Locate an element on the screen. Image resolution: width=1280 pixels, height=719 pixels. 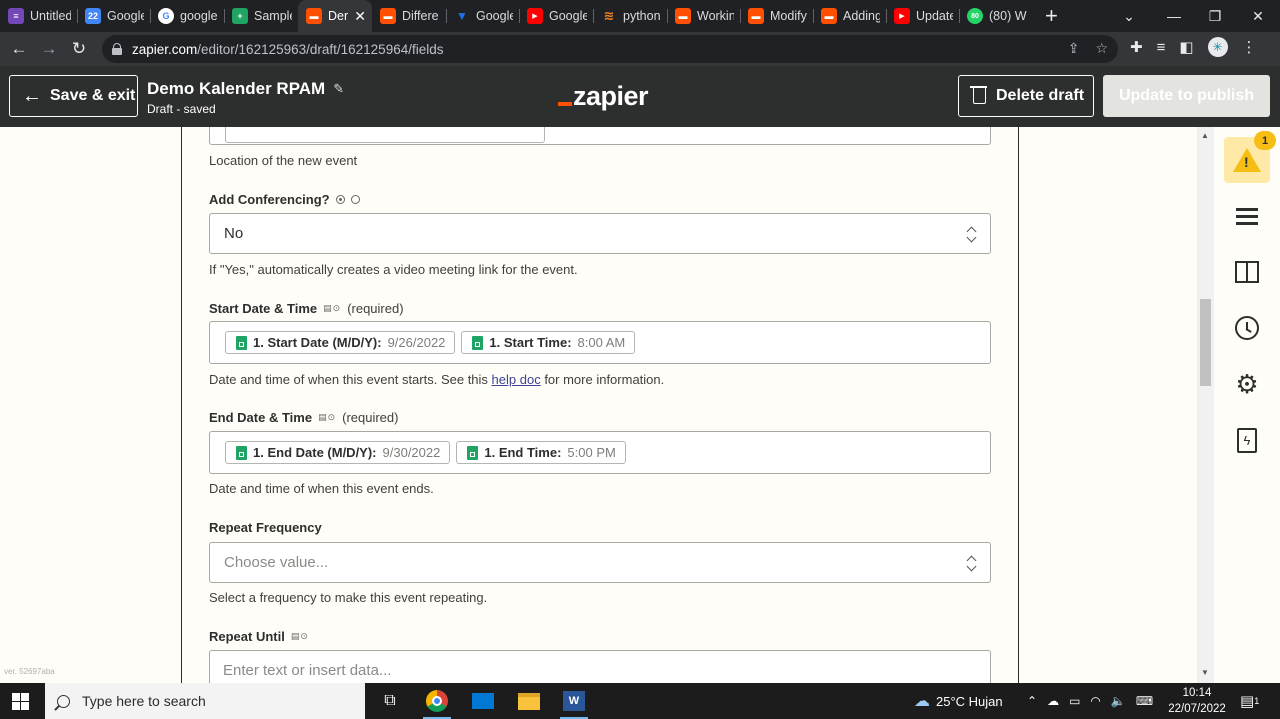
sidebar-outline-button is located at coordinates (1247, 216).